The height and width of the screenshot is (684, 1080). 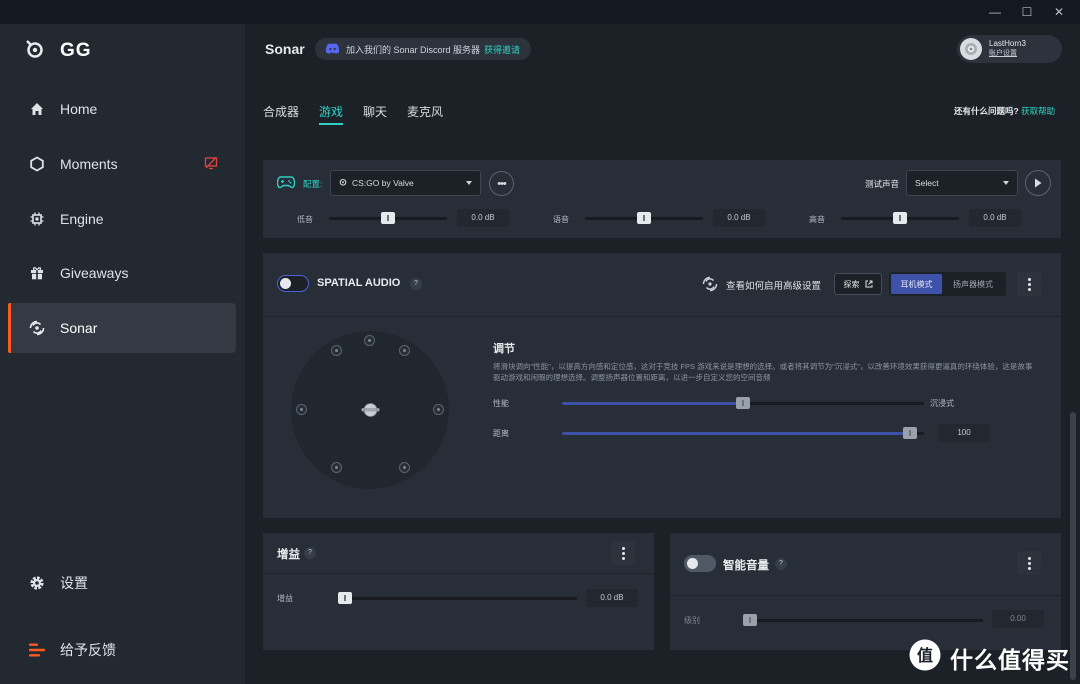 I want to click on distance-value: 100, so click(x=964, y=433).